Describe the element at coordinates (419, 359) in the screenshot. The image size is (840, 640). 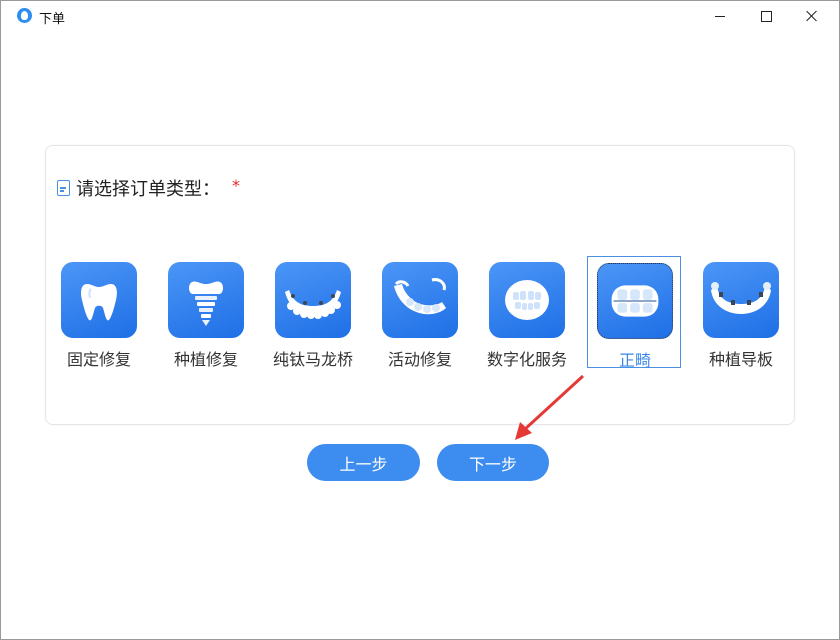
I see `order-type-label: 活动修复` at that location.